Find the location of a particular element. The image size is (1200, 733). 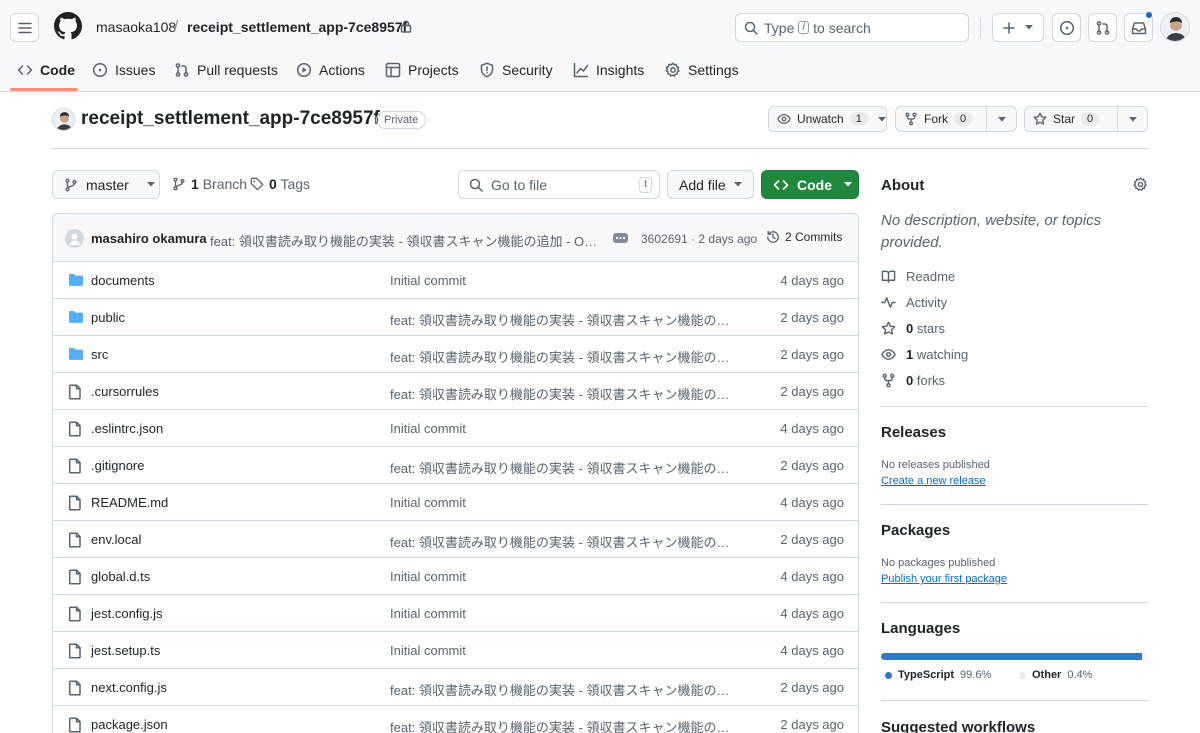

file-row: .eslintrc.json Initial commit 4 days ago is located at coordinates (455, 428).